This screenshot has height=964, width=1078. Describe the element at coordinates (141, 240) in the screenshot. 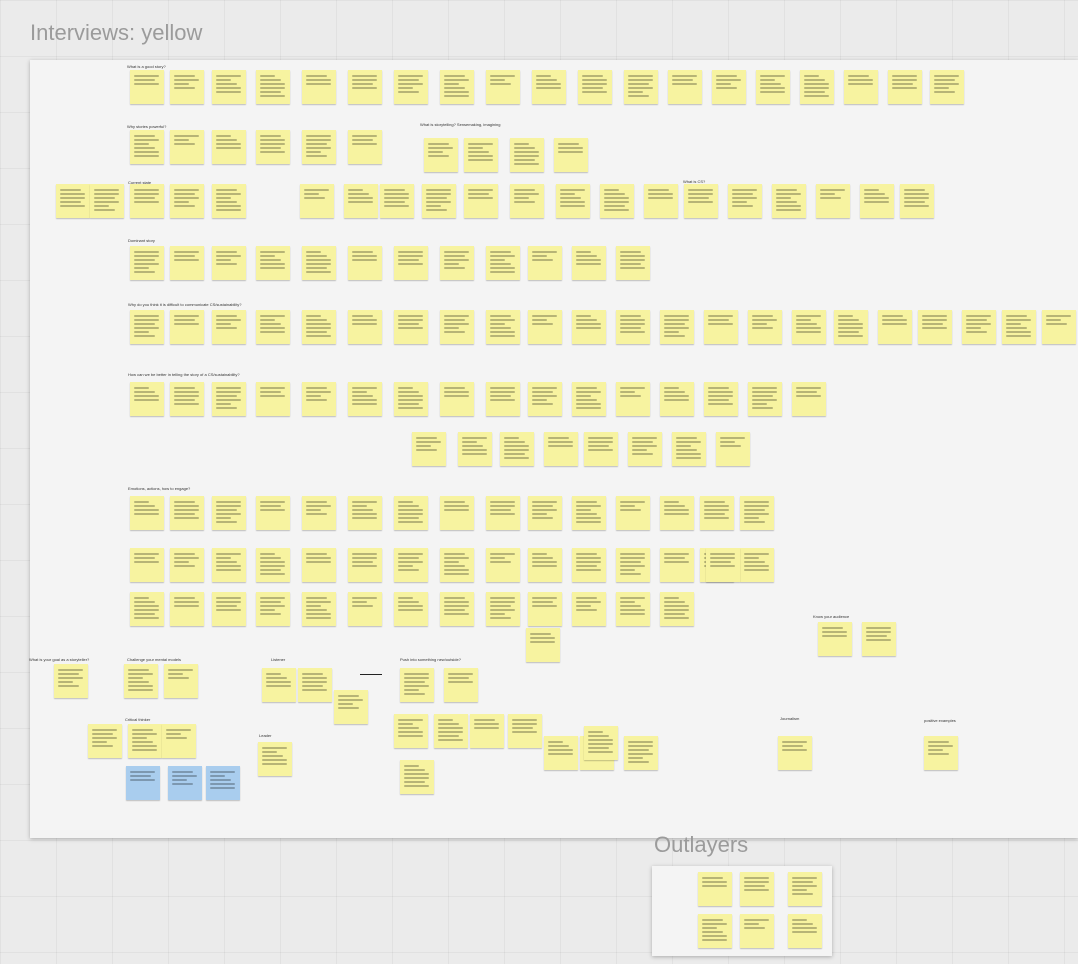

I see `section-label-dominant-story: Dominant story` at that location.